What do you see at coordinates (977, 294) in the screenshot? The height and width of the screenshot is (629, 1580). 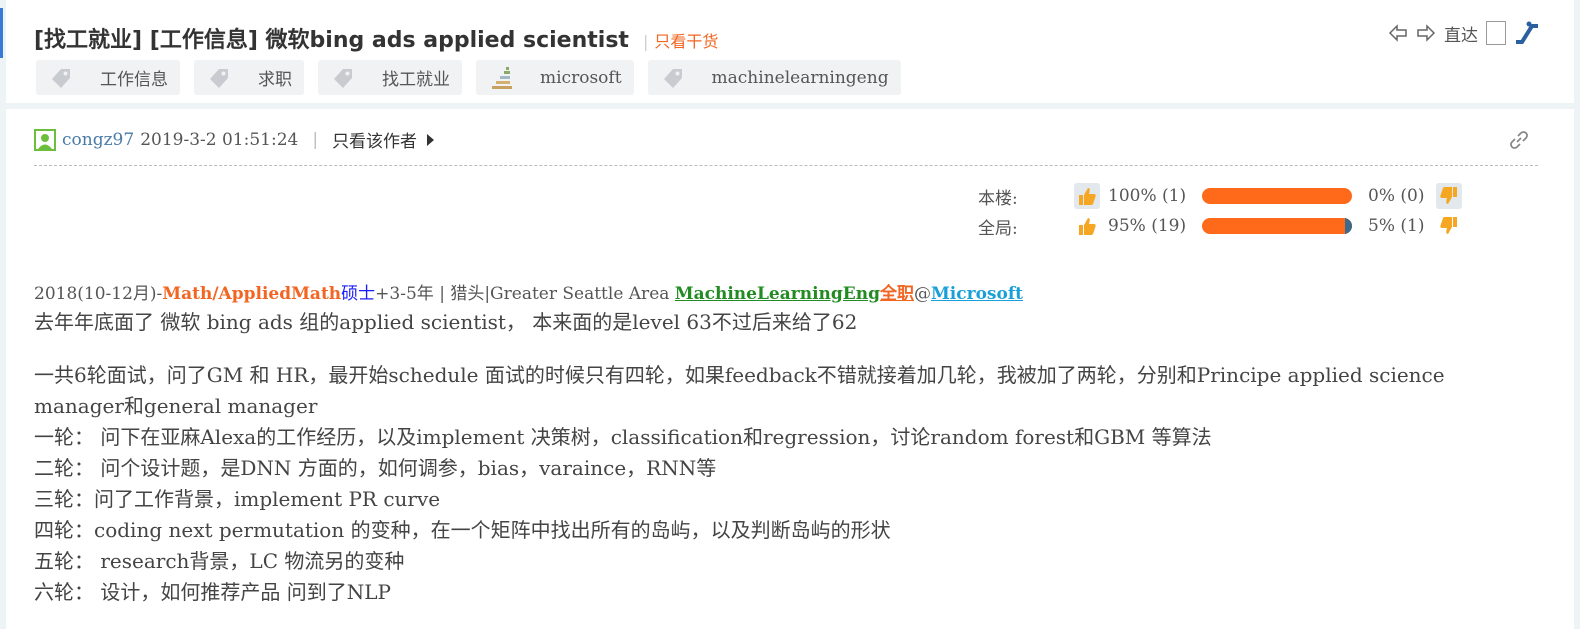 I see `job-company-link: Microsoft` at bounding box center [977, 294].